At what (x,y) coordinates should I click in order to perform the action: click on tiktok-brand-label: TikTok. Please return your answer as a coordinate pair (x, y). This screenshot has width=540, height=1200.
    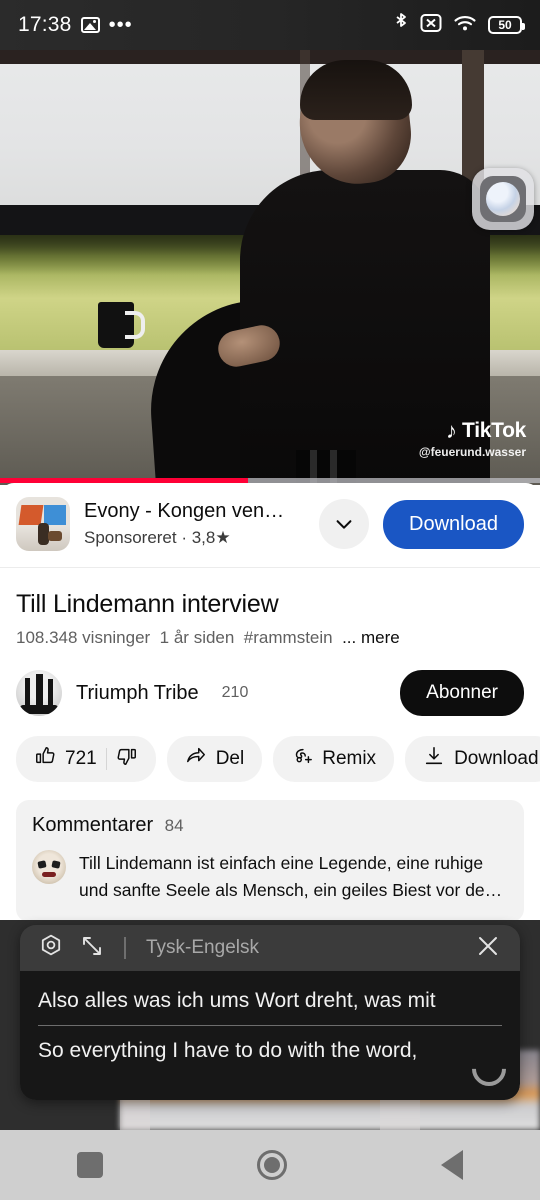
    Looking at the image, I should click on (494, 430).